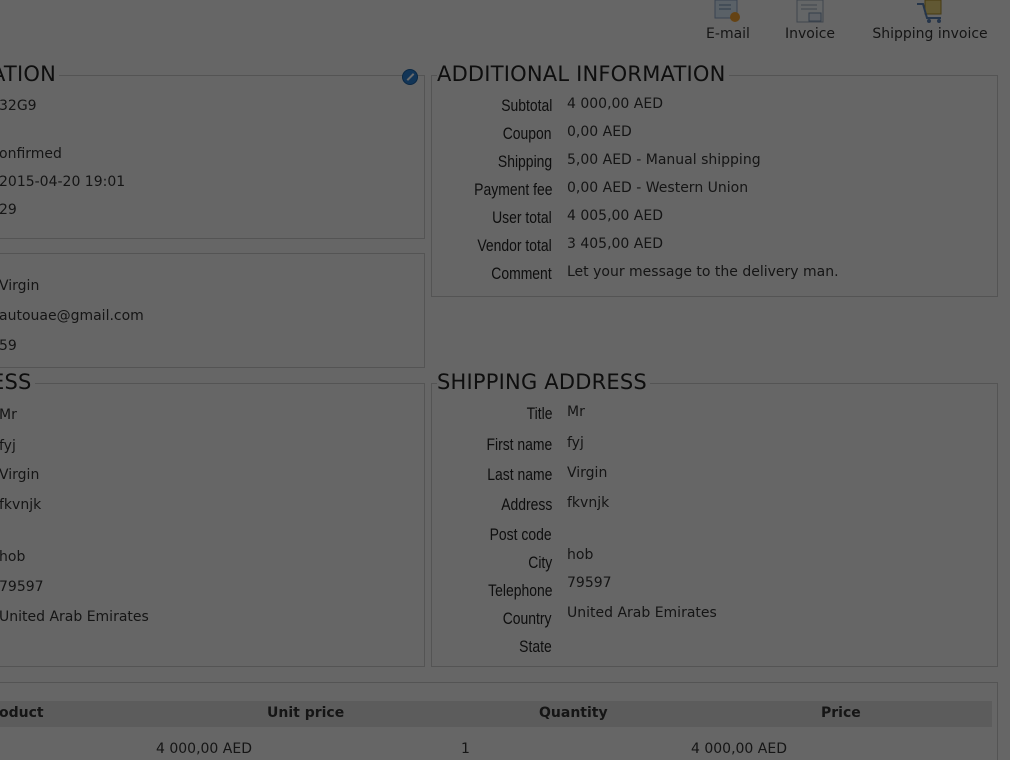 The height and width of the screenshot is (760, 1010). What do you see at coordinates (20, 475) in the screenshot?
I see `billing-last-name-value: Virgin` at bounding box center [20, 475].